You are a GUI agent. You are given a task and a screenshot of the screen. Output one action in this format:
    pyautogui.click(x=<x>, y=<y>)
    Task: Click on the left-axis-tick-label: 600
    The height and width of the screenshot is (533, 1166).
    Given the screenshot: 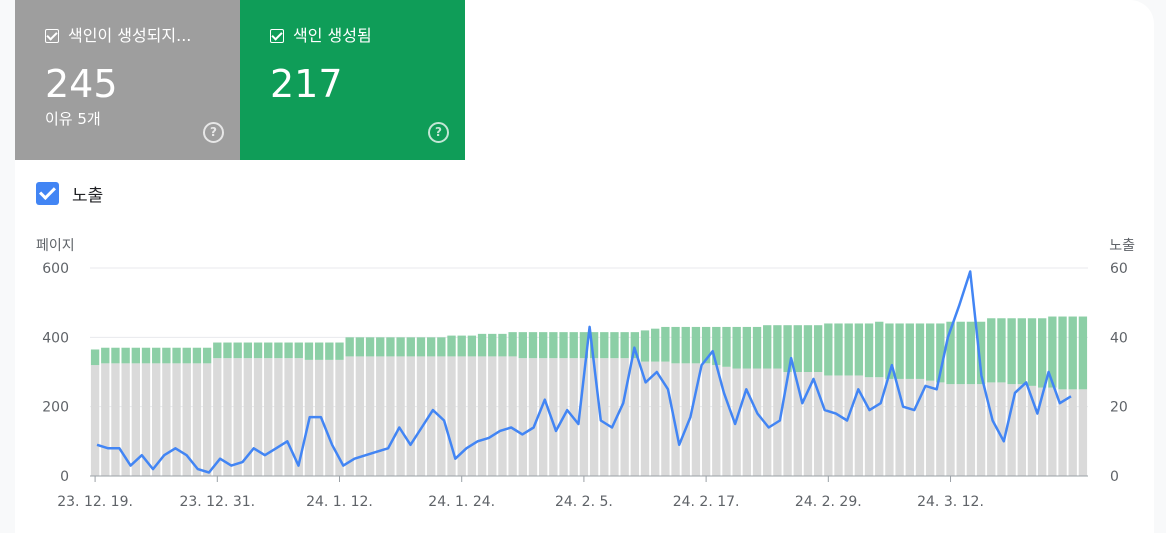 What is the action you would take?
    pyautogui.click(x=55, y=269)
    